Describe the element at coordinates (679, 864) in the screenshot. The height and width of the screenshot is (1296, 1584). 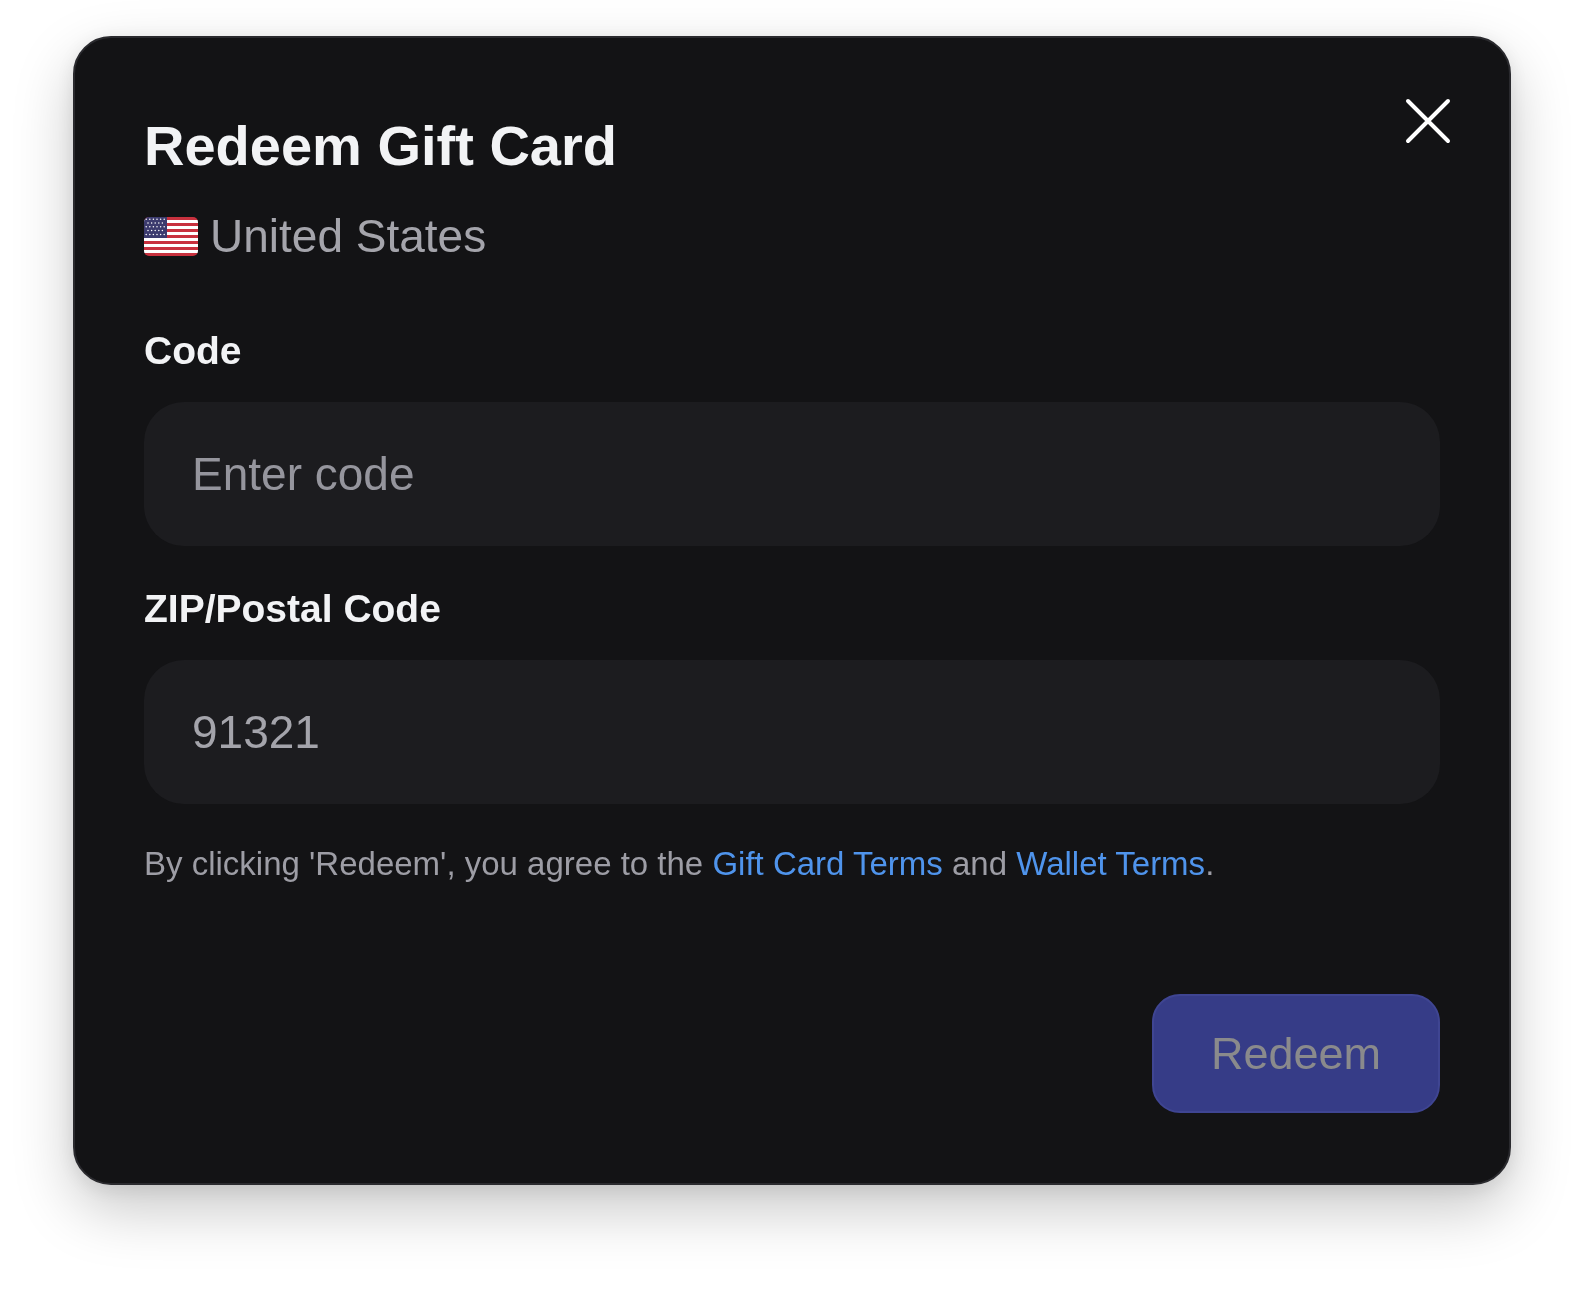
I see `terms-notice: By clicking 'Redeem', you agree to the Gift Card Terms and Wallet Terms.` at that location.